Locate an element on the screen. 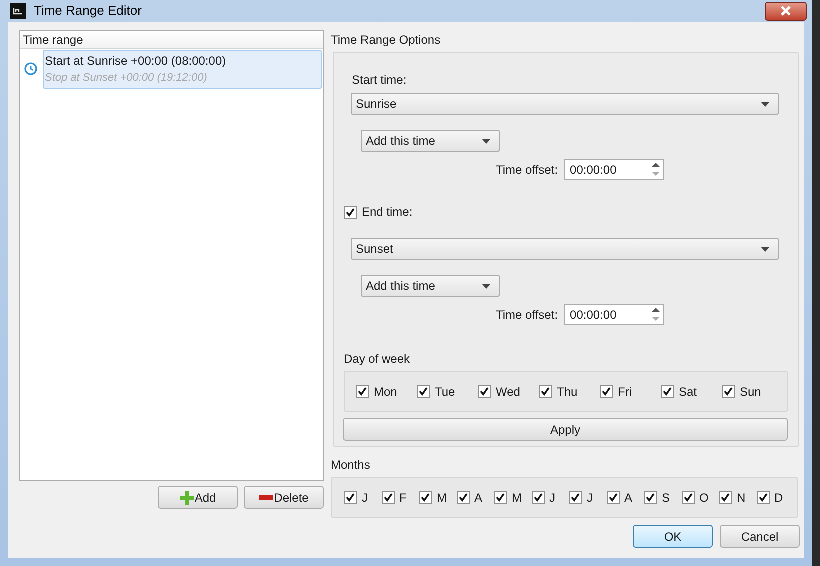  minus-icon is located at coordinates (266, 497).